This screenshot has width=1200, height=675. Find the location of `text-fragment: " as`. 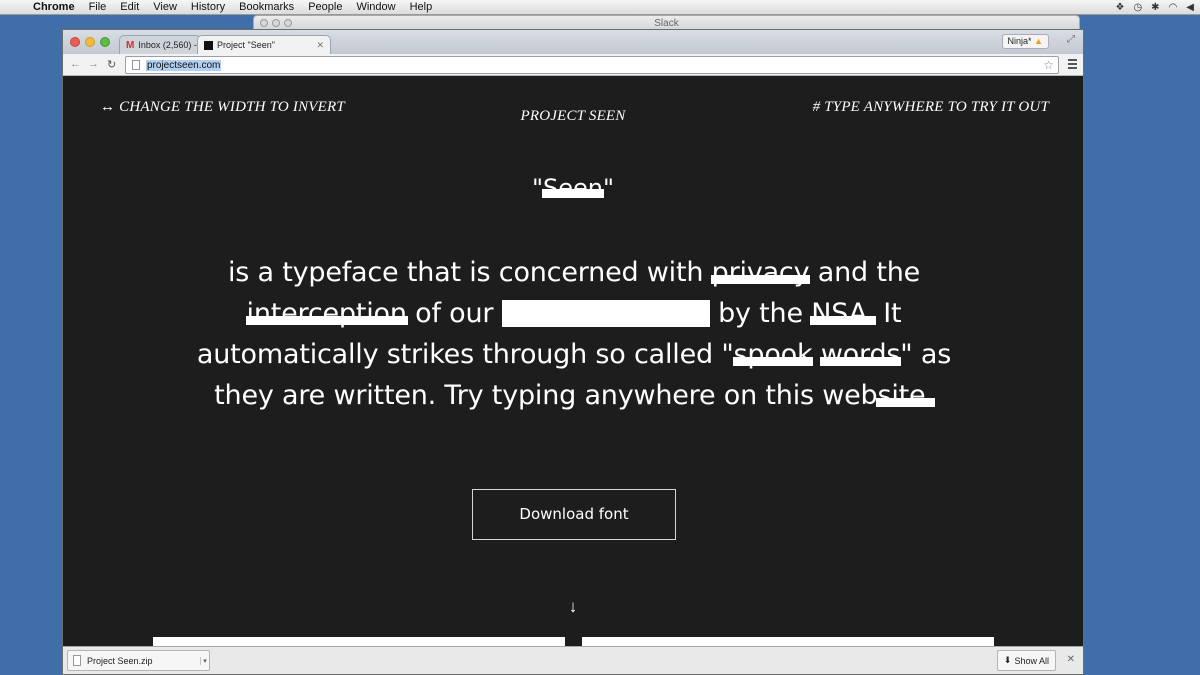

text-fragment: " as is located at coordinates (926, 354).